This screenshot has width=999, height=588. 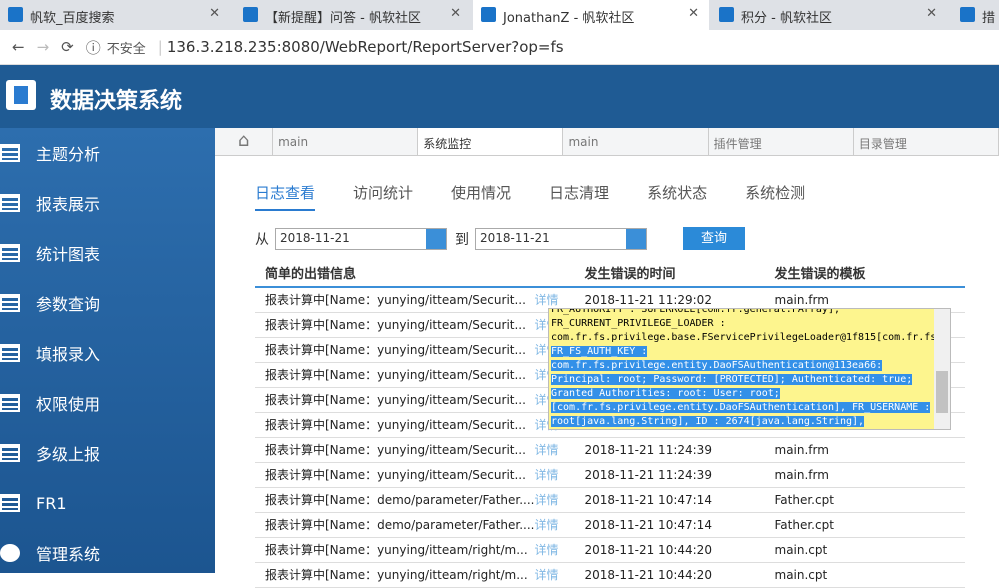 I want to click on sub-tab: 日志查看, so click(x=285, y=196).